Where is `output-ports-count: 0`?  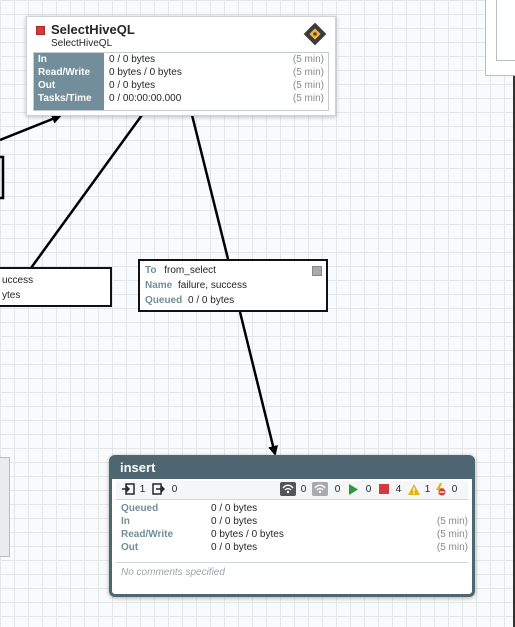 output-ports-count: 0 is located at coordinates (164, 490).